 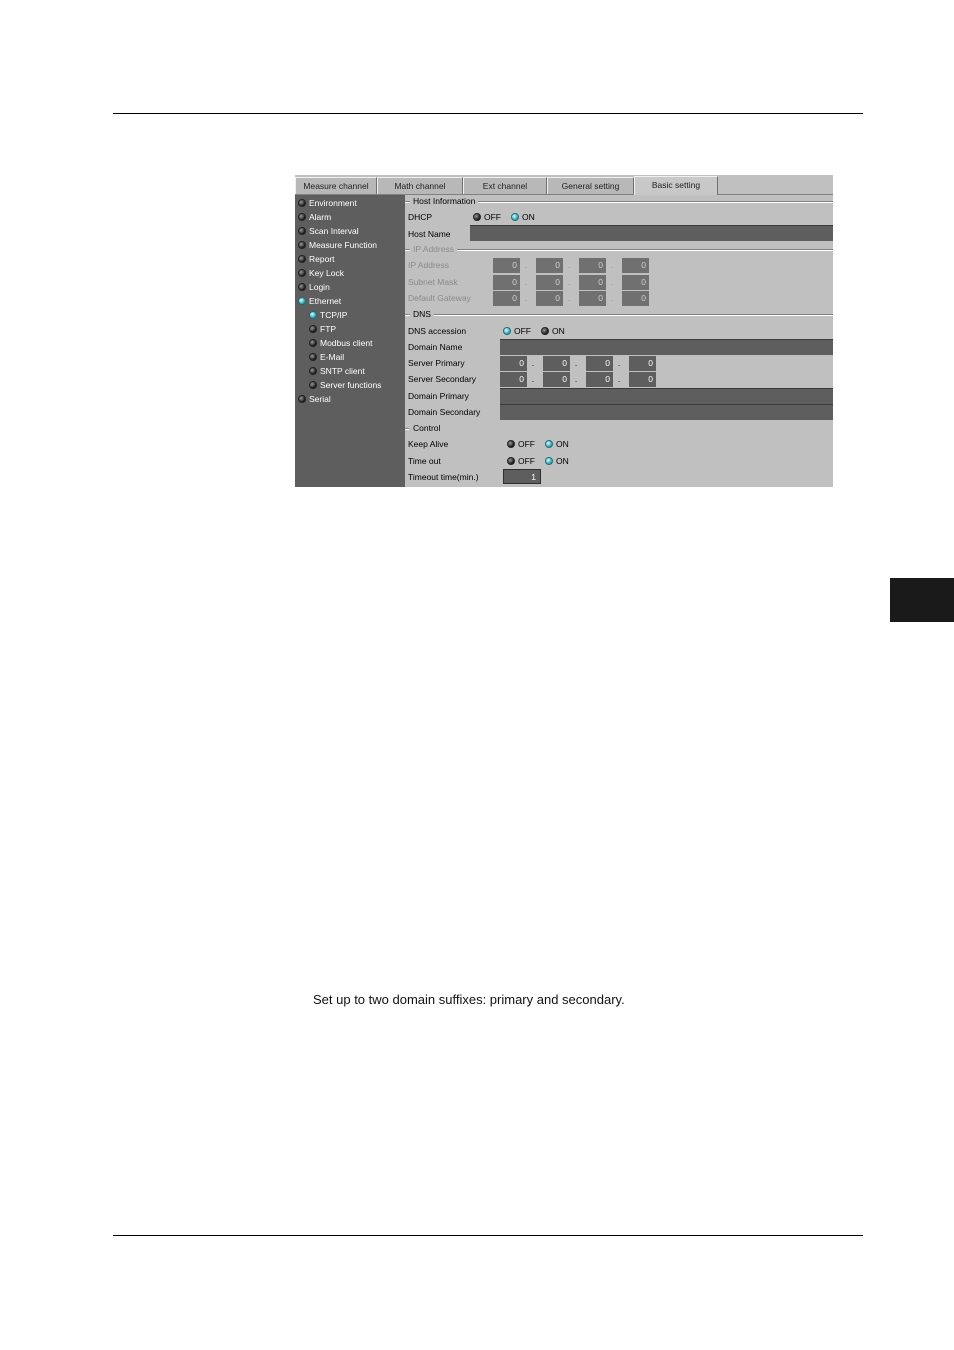 I want to click on ip-octet-2: 0, so click(x=549, y=265).